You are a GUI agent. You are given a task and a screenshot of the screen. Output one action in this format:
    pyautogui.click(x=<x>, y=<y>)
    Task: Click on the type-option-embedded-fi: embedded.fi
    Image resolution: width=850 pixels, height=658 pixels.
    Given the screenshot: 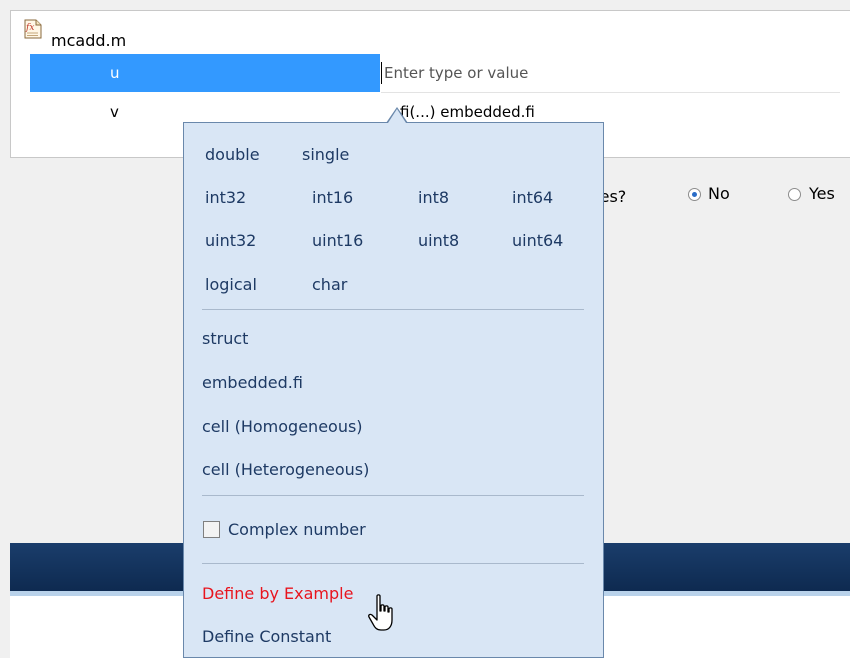 What is the action you would take?
    pyautogui.click(x=252, y=383)
    